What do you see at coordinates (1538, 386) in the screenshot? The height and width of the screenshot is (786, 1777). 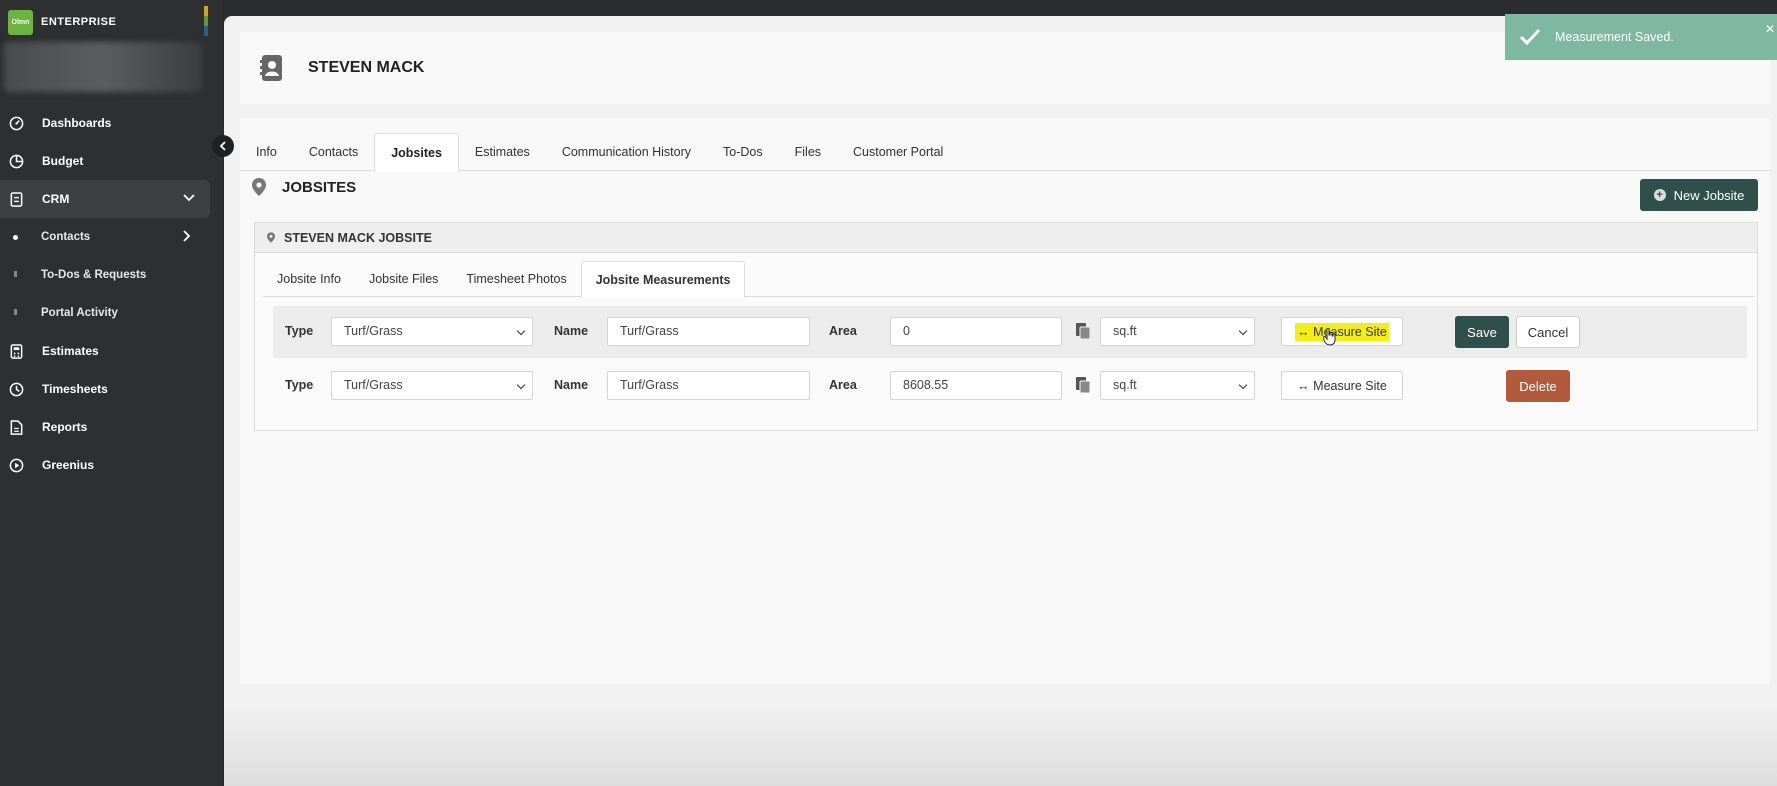 I see `delete-button: Delete` at bounding box center [1538, 386].